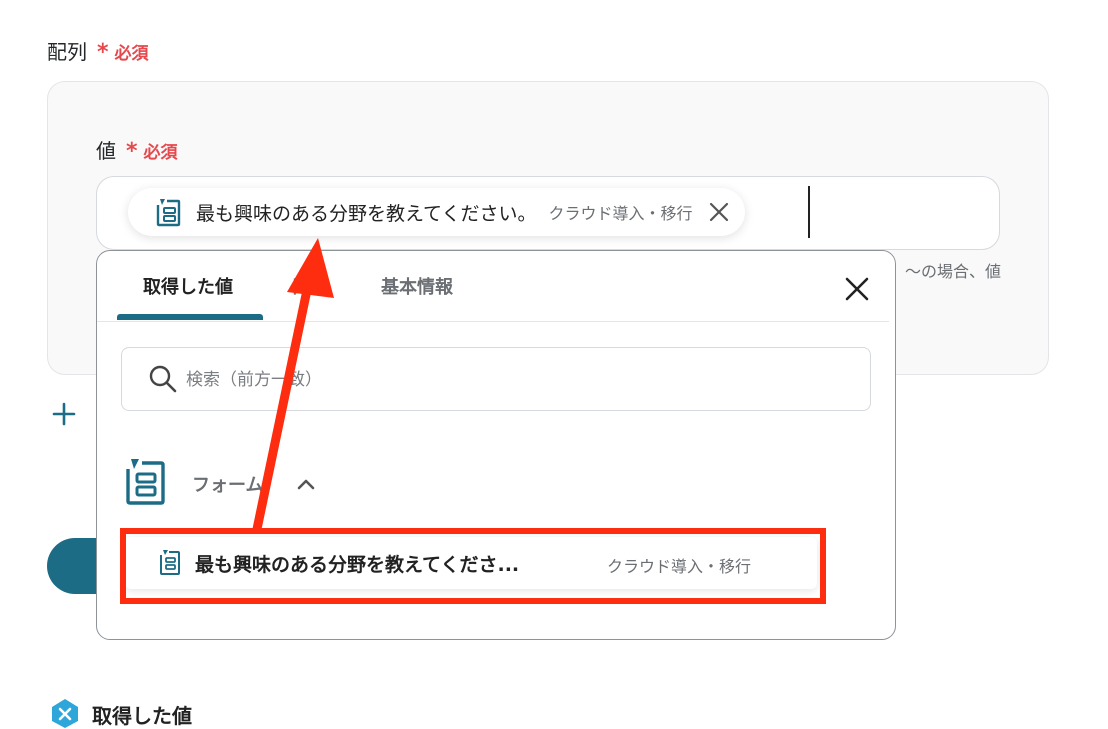 Image resolution: width=1108 pixels, height=729 pixels. What do you see at coordinates (366, 213) in the screenshot?
I see `chip-text: 最も興味のある分野を教えてください。` at bounding box center [366, 213].